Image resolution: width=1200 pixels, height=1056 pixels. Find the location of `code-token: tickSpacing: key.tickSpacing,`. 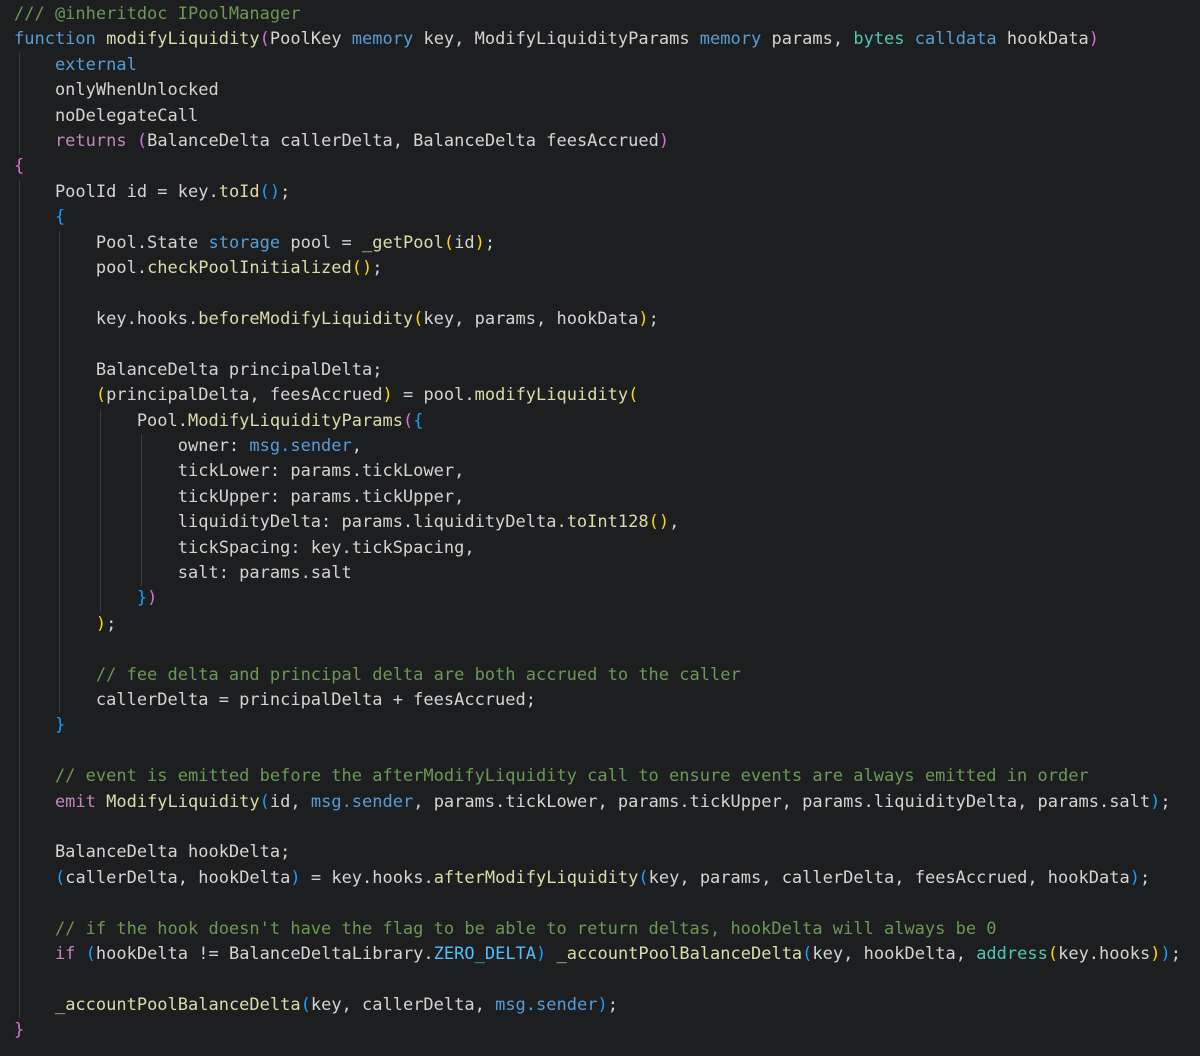

code-token: tickSpacing: key.tickSpacing, is located at coordinates (244, 547).